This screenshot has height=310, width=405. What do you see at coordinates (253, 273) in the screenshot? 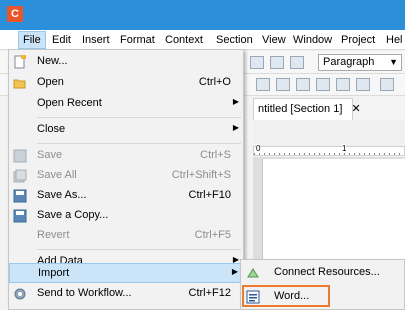
I see `connect-resources-icon` at bounding box center [253, 273].